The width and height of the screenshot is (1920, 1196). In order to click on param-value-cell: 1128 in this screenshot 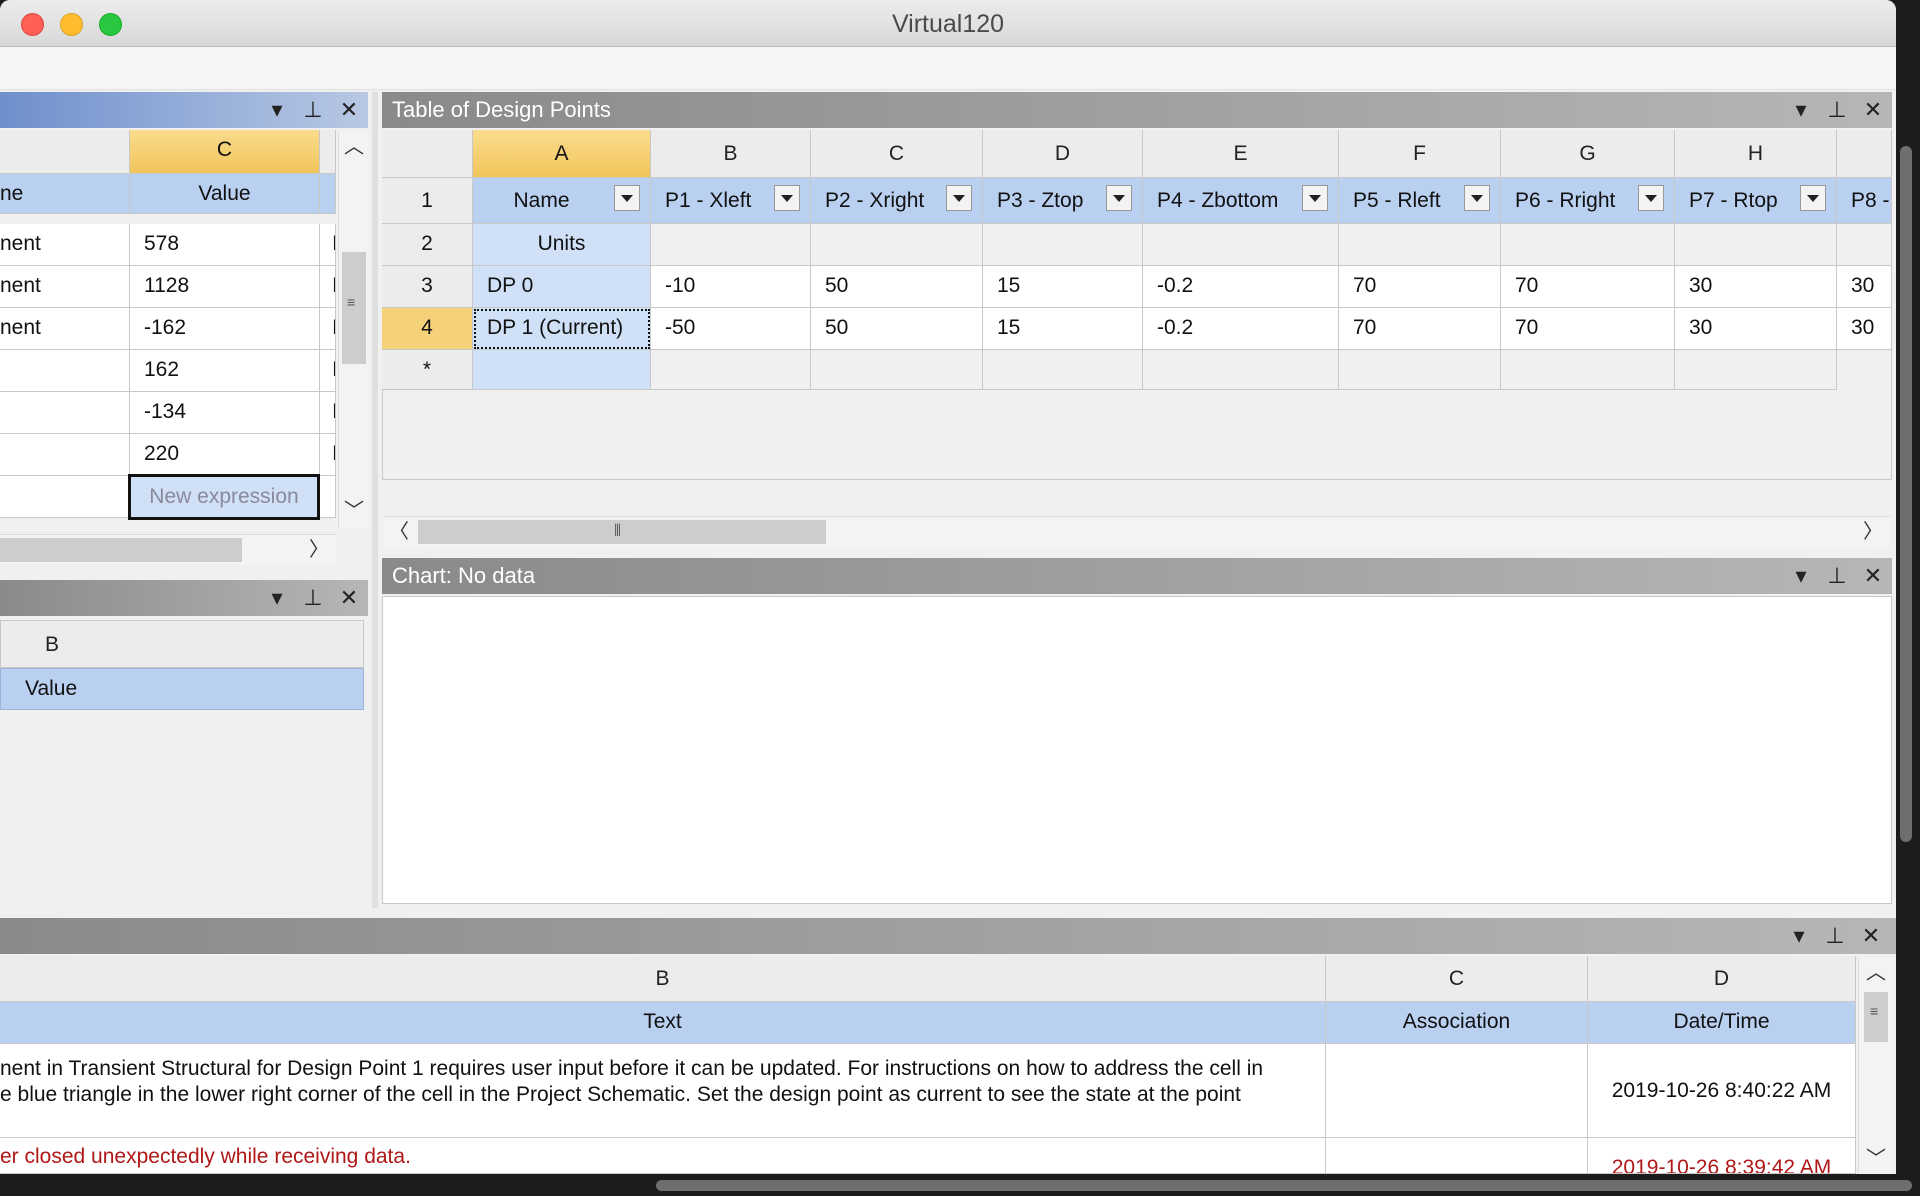, I will do `click(225, 287)`.